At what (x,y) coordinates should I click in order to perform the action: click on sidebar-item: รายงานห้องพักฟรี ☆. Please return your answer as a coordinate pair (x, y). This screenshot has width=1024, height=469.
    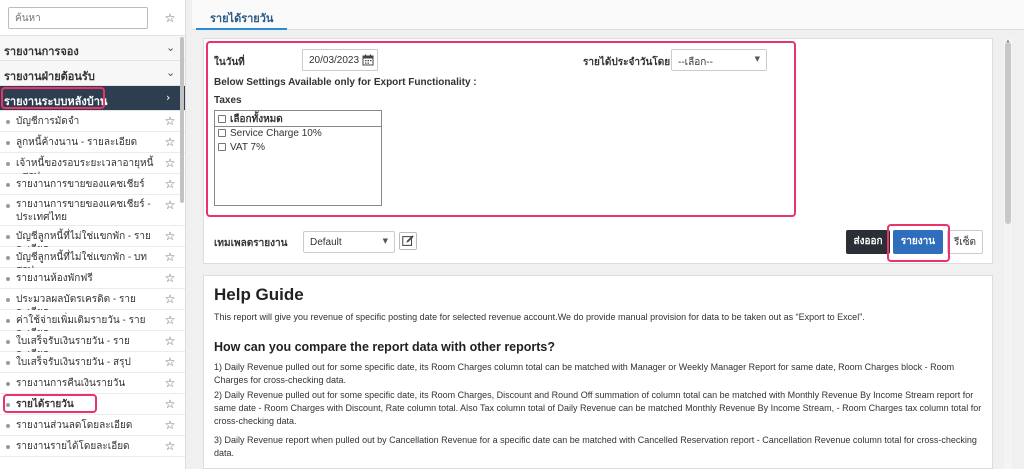
    Looking at the image, I should click on (92, 278).